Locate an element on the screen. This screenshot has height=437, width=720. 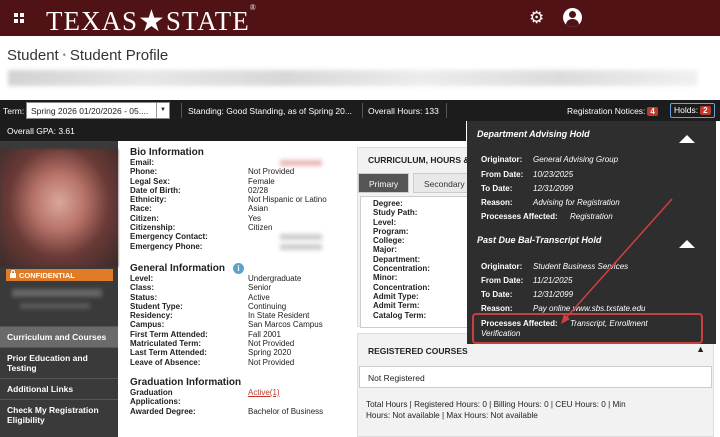
general-title-text: General Information is located at coordinates (178, 268).